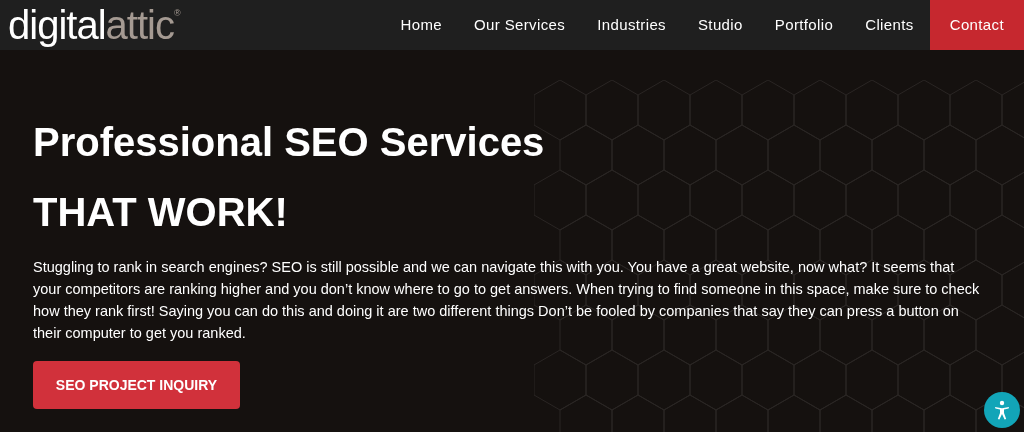  What do you see at coordinates (520, 25) in the screenshot?
I see `nav-link: Our Services` at bounding box center [520, 25].